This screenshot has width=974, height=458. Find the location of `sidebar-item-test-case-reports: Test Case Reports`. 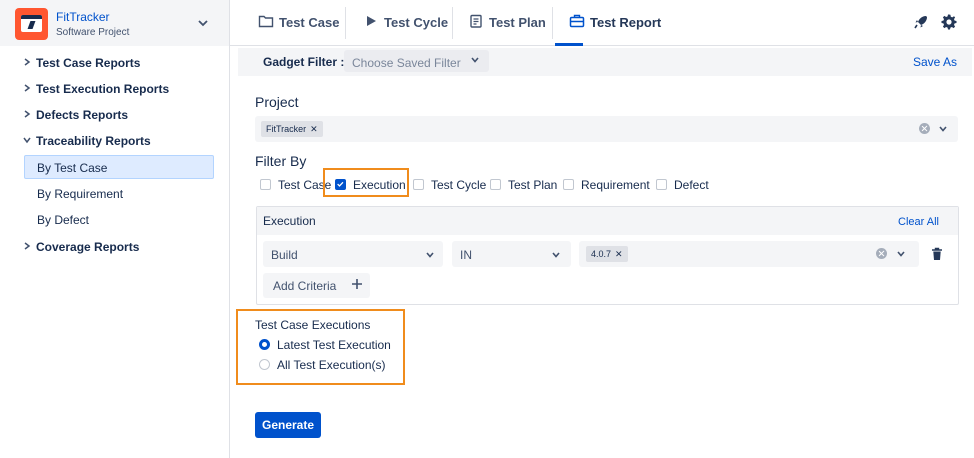

sidebar-item-test-case-reports: Test Case Reports is located at coordinates (114, 63).